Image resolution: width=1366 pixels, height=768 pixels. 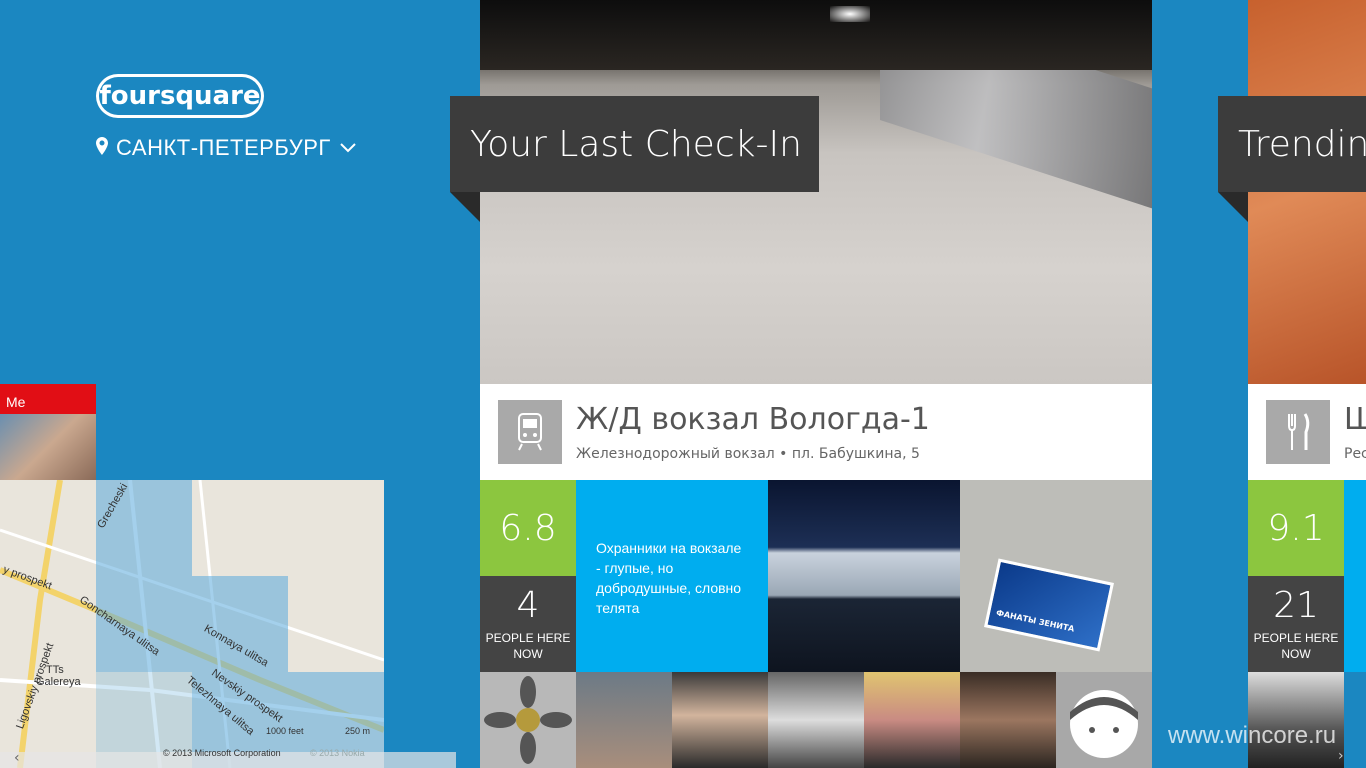 What do you see at coordinates (1296, 605) in the screenshot?
I see `trending-people-count: 21` at bounding box center [1296, 605].